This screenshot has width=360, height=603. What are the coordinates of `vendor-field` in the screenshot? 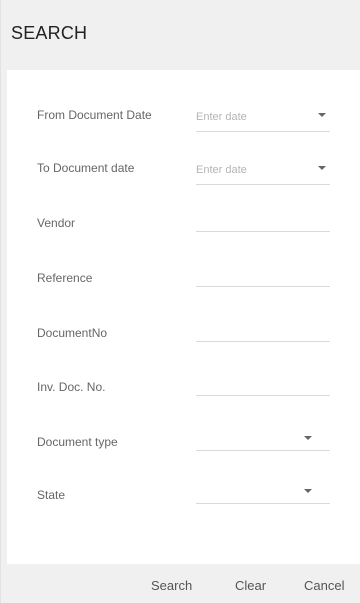 It's located at (263, 218).